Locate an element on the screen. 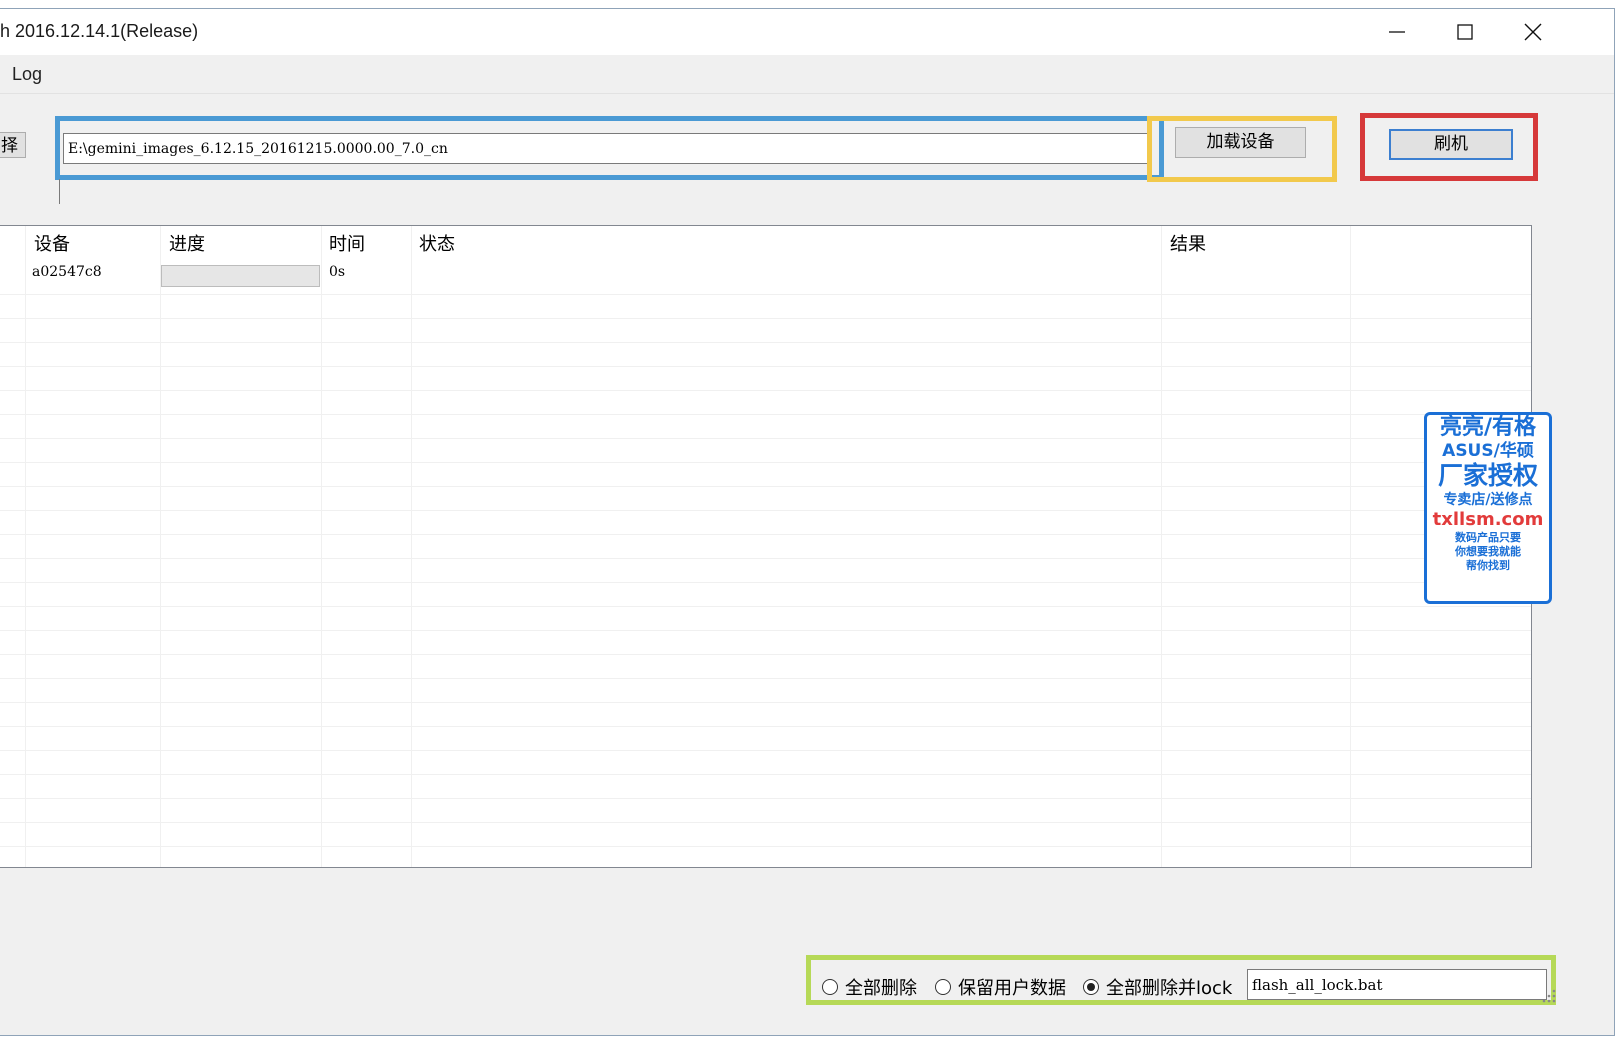 The width and height of the screenshot is (1623, 1042). select-folder-button: 择 is located at coordinates (13, 145).